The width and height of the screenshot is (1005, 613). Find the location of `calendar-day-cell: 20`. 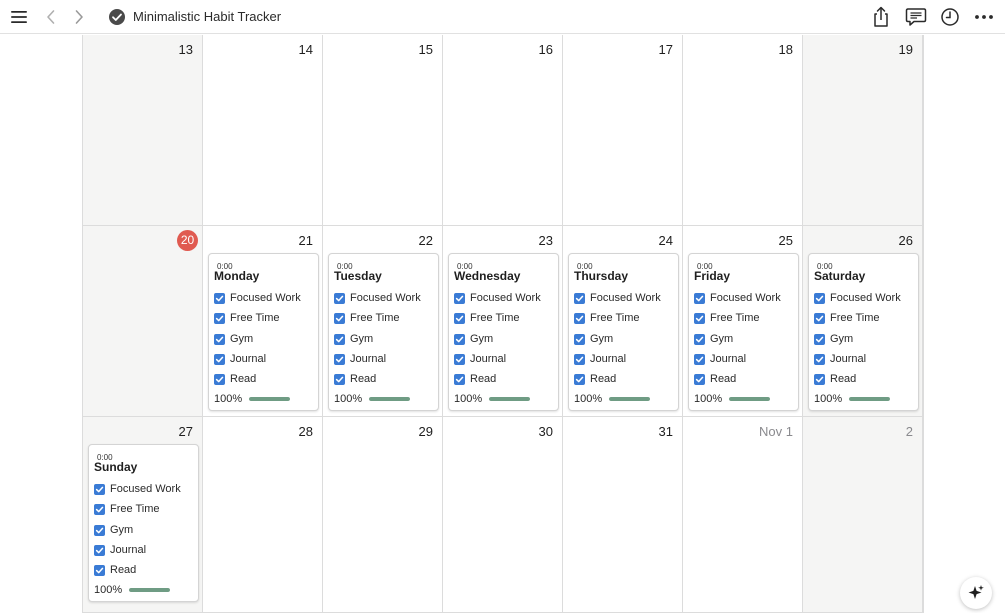

calendar-day-cell: 20 is located at coordinates (143, 321).